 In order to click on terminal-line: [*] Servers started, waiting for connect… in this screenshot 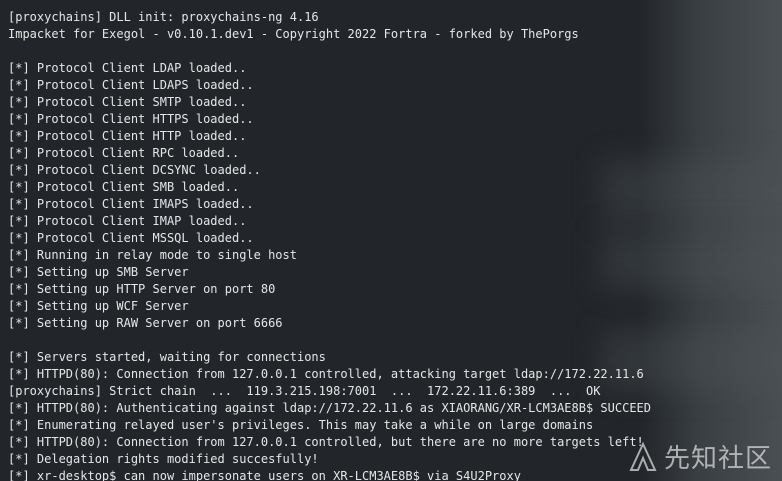, I will do `click(167, 357)`.